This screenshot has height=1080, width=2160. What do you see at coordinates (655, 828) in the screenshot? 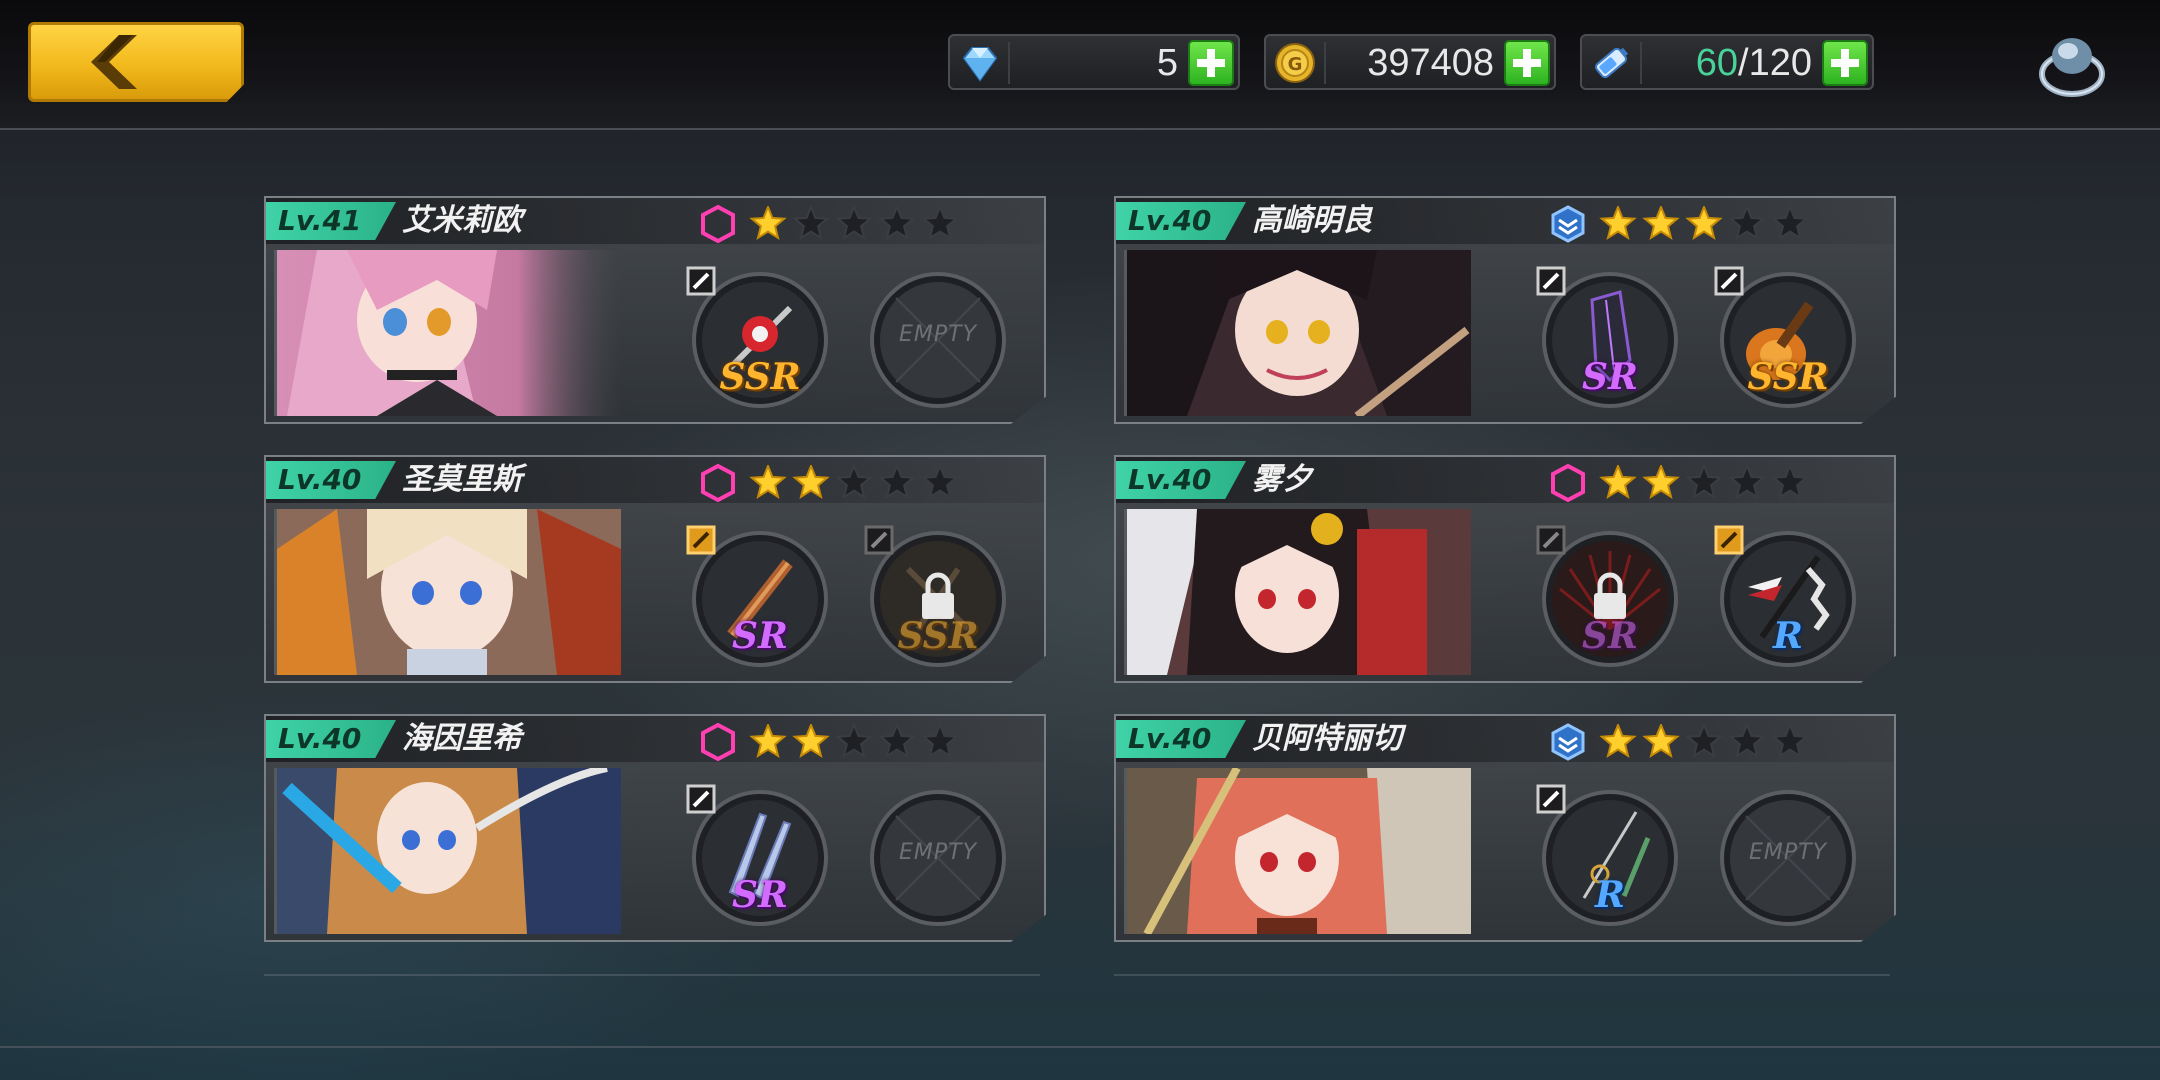
I see `character-card: Lv.40 海因里希 SR EMPTY` at bounding box center [655, 828].